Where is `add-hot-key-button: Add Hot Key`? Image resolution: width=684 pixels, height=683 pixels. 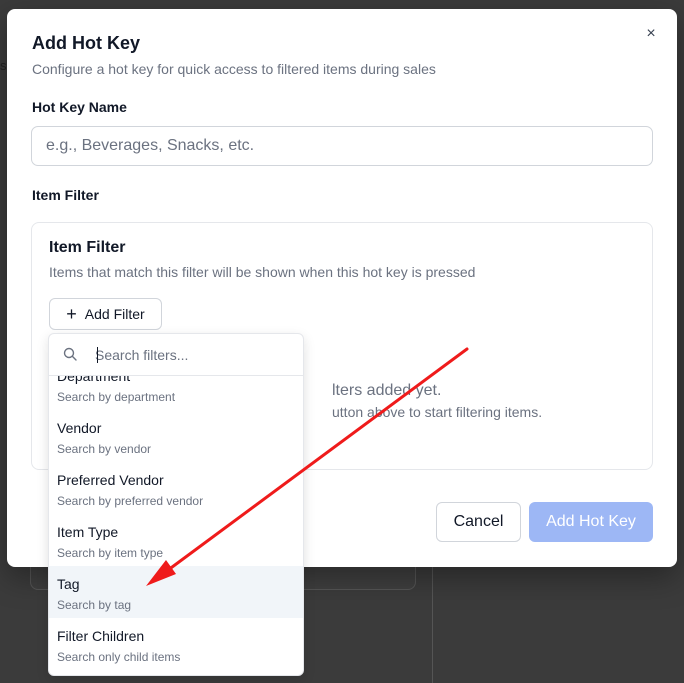
add-hot-key-button: Add Hot Key is located at coordinates (591, 522).